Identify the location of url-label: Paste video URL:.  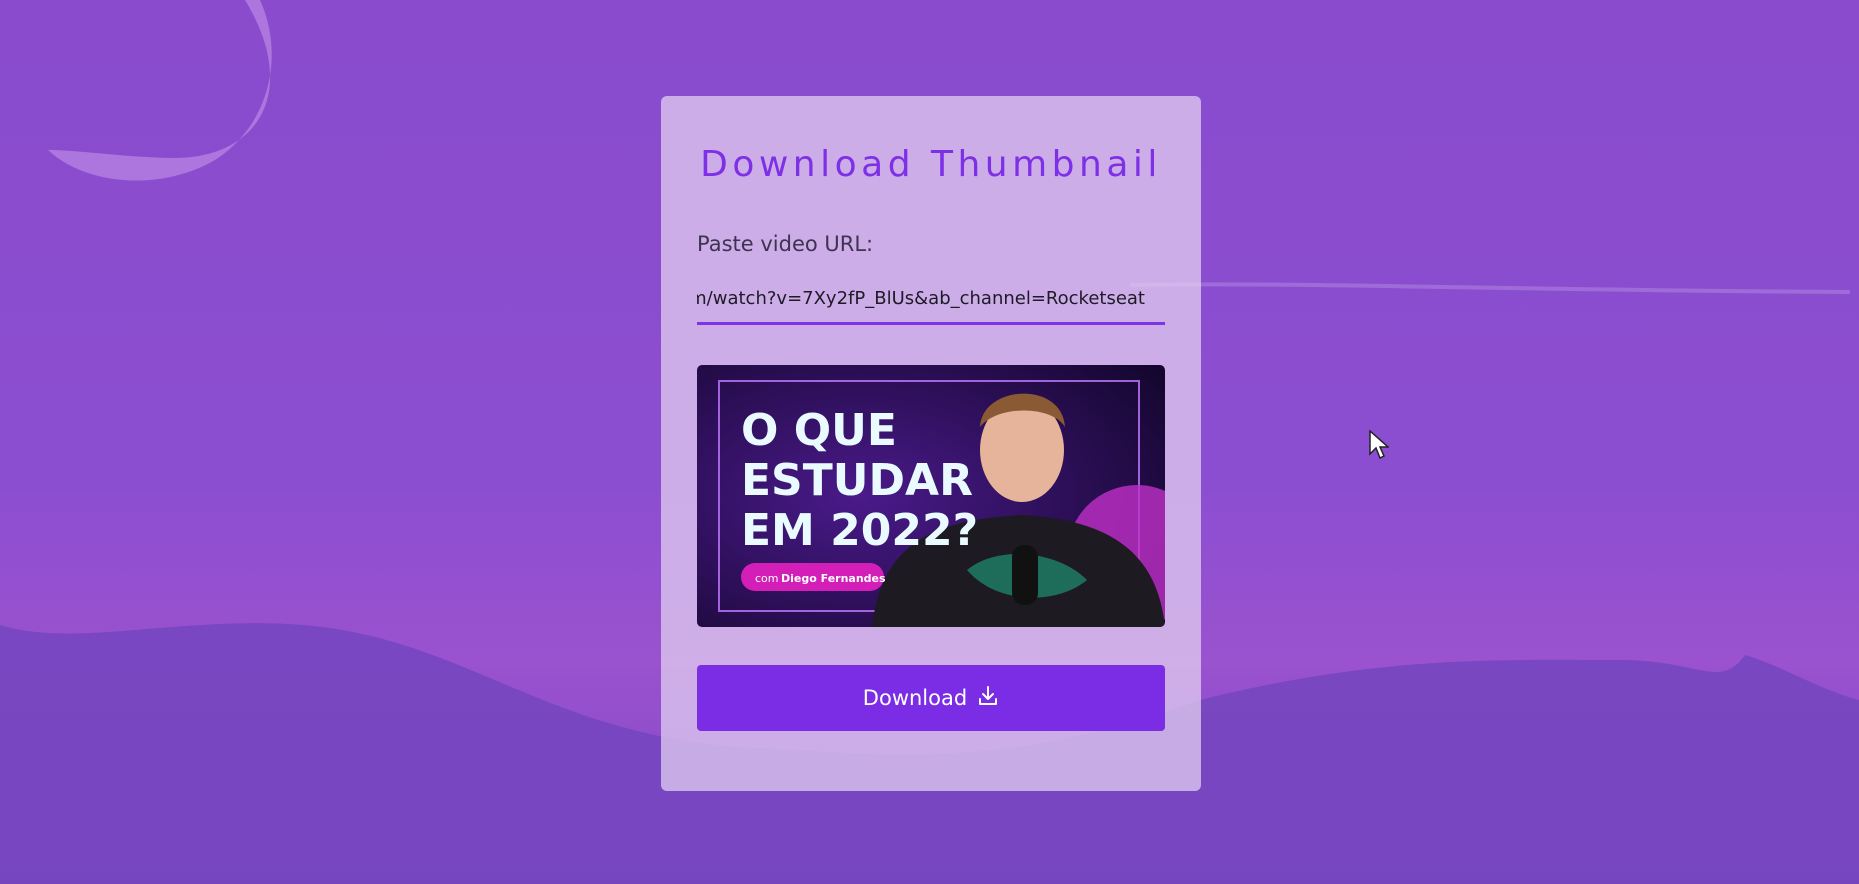
(785, 244).